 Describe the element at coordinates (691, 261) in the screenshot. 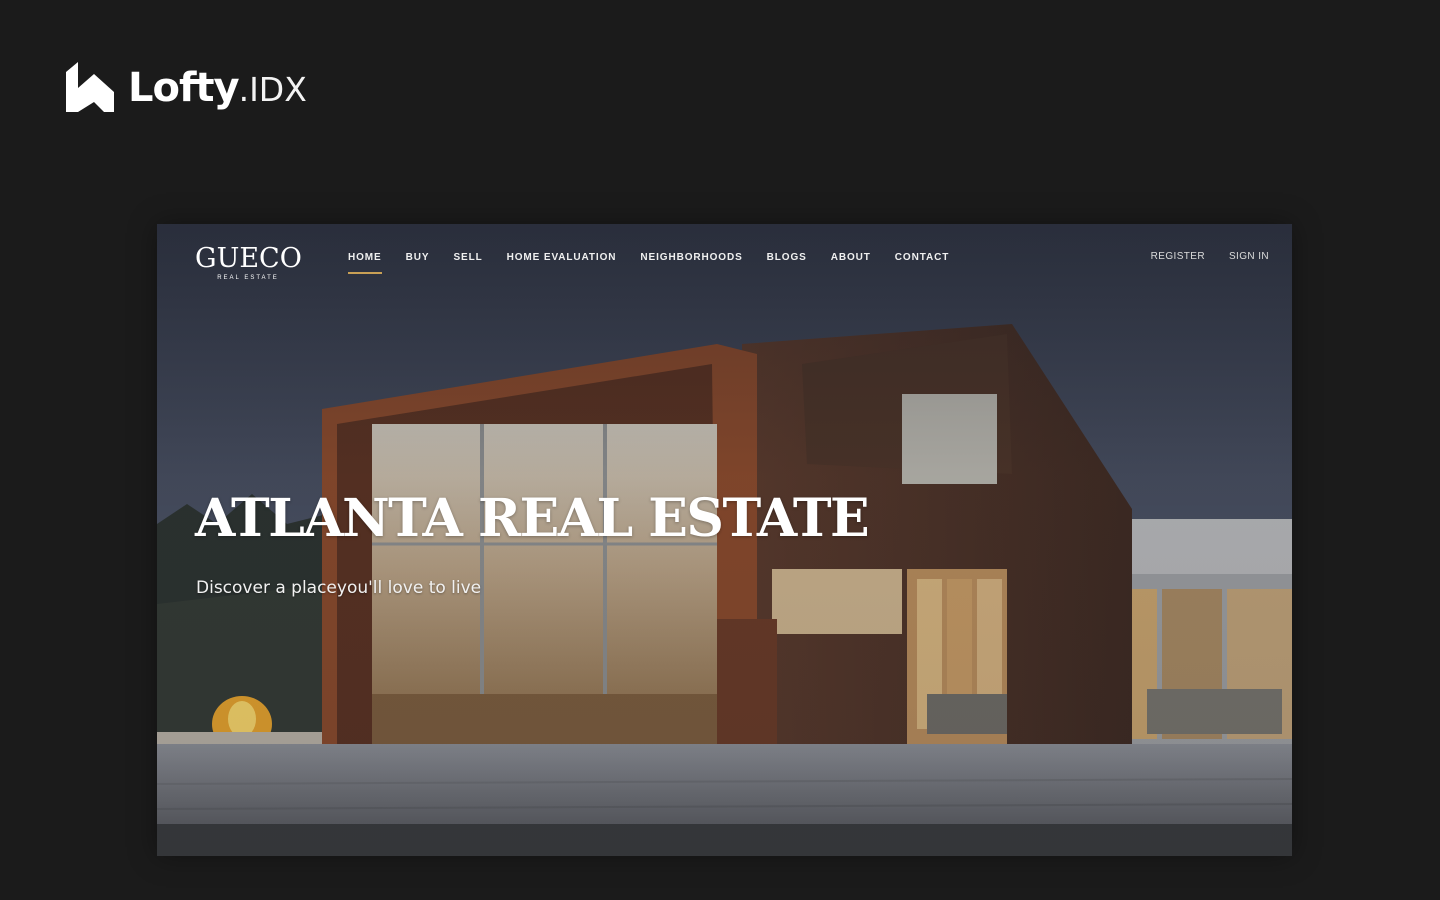

I see `nav-neighborhoods: NEIGHBORHOODS` at that location.